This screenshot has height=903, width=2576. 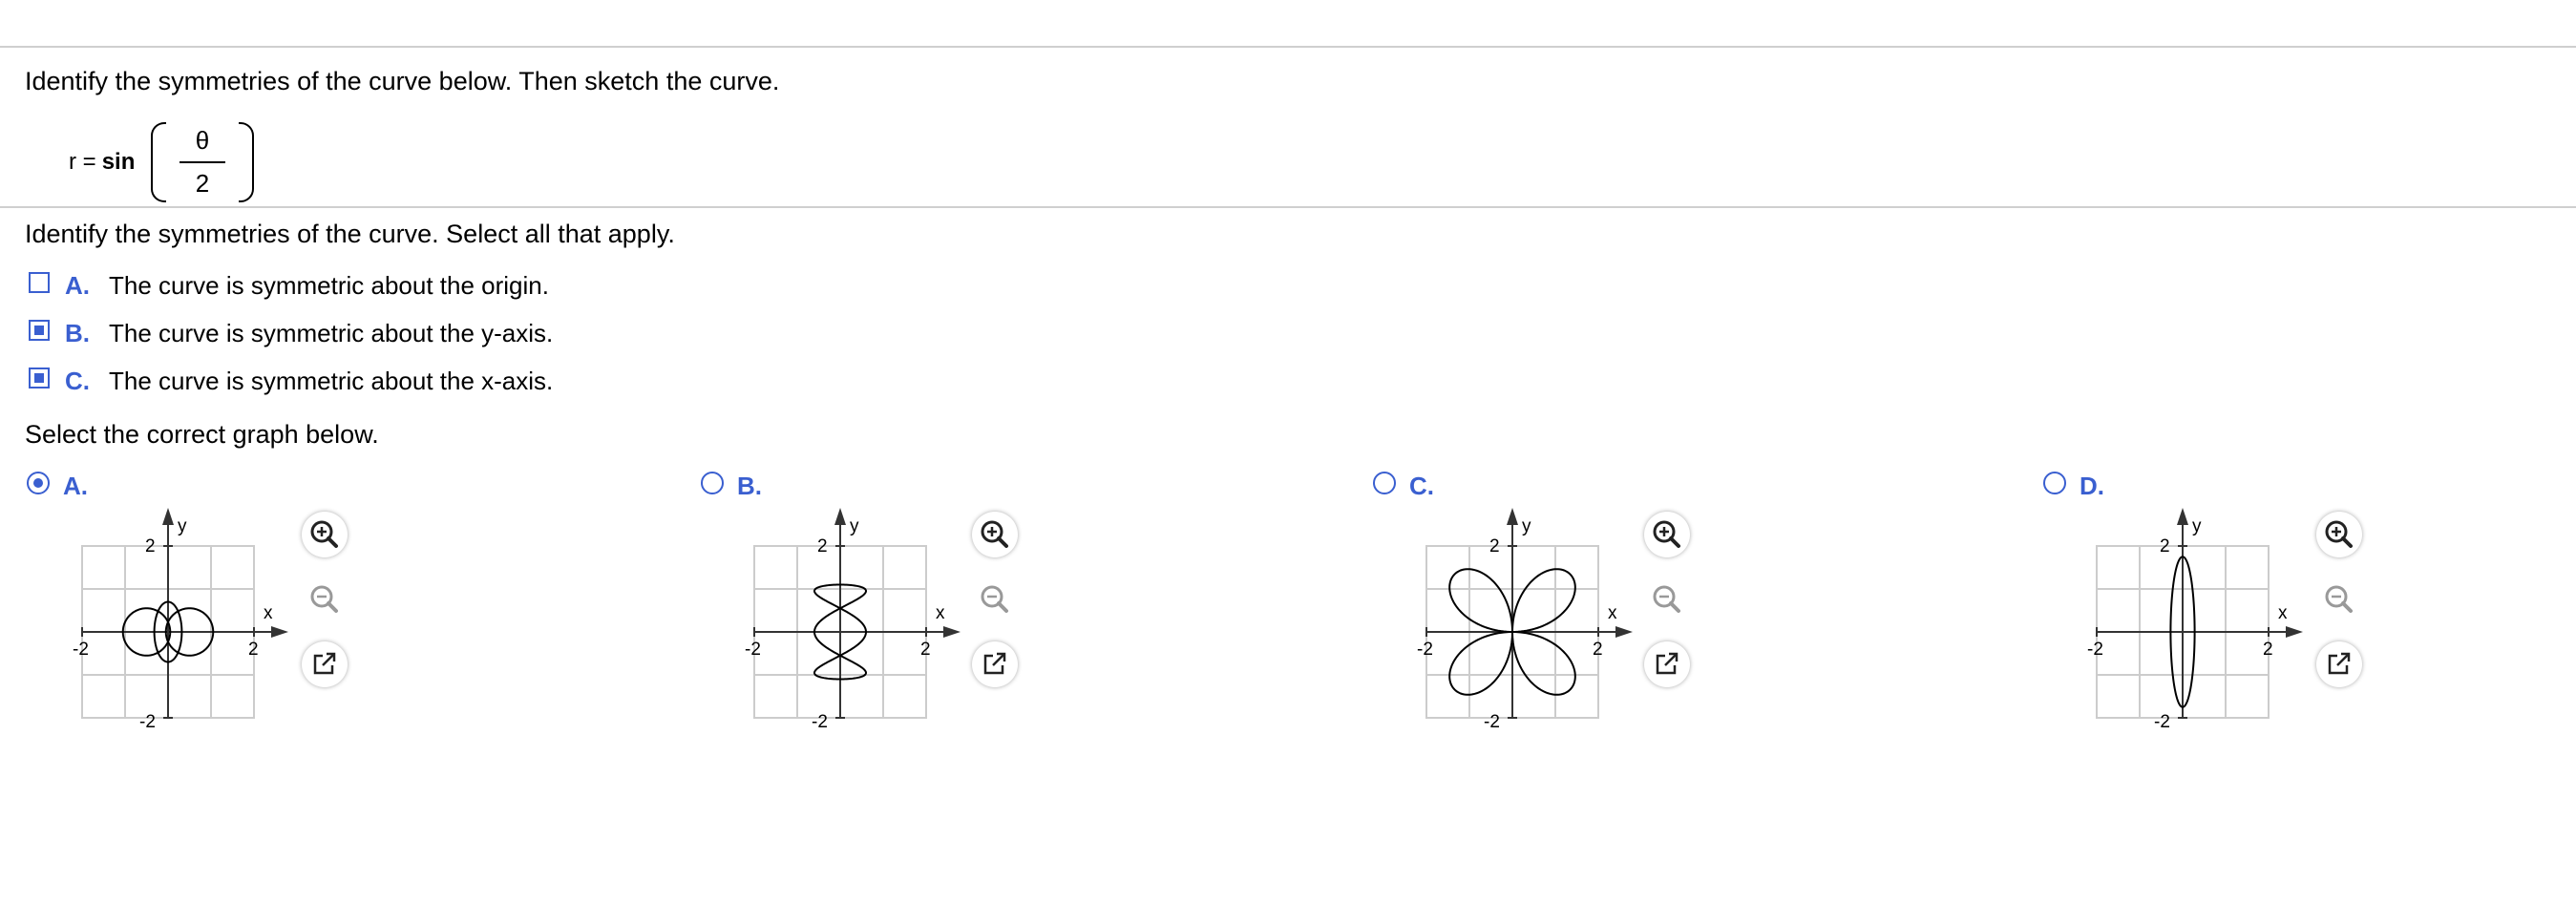 I want to click on radio-a, so click(x=38, y=483).